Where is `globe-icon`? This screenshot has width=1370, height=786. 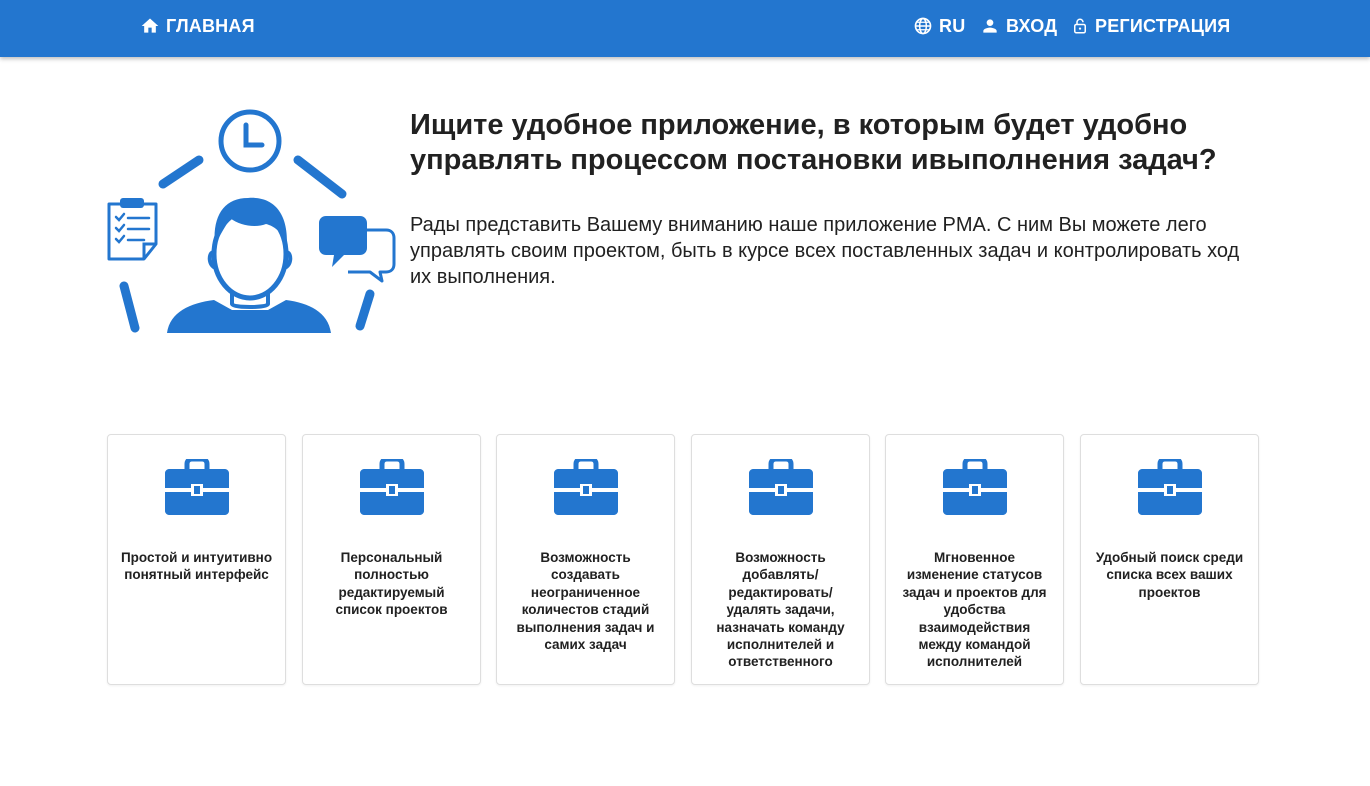 globe-icon is located at coordinates (923, 26).